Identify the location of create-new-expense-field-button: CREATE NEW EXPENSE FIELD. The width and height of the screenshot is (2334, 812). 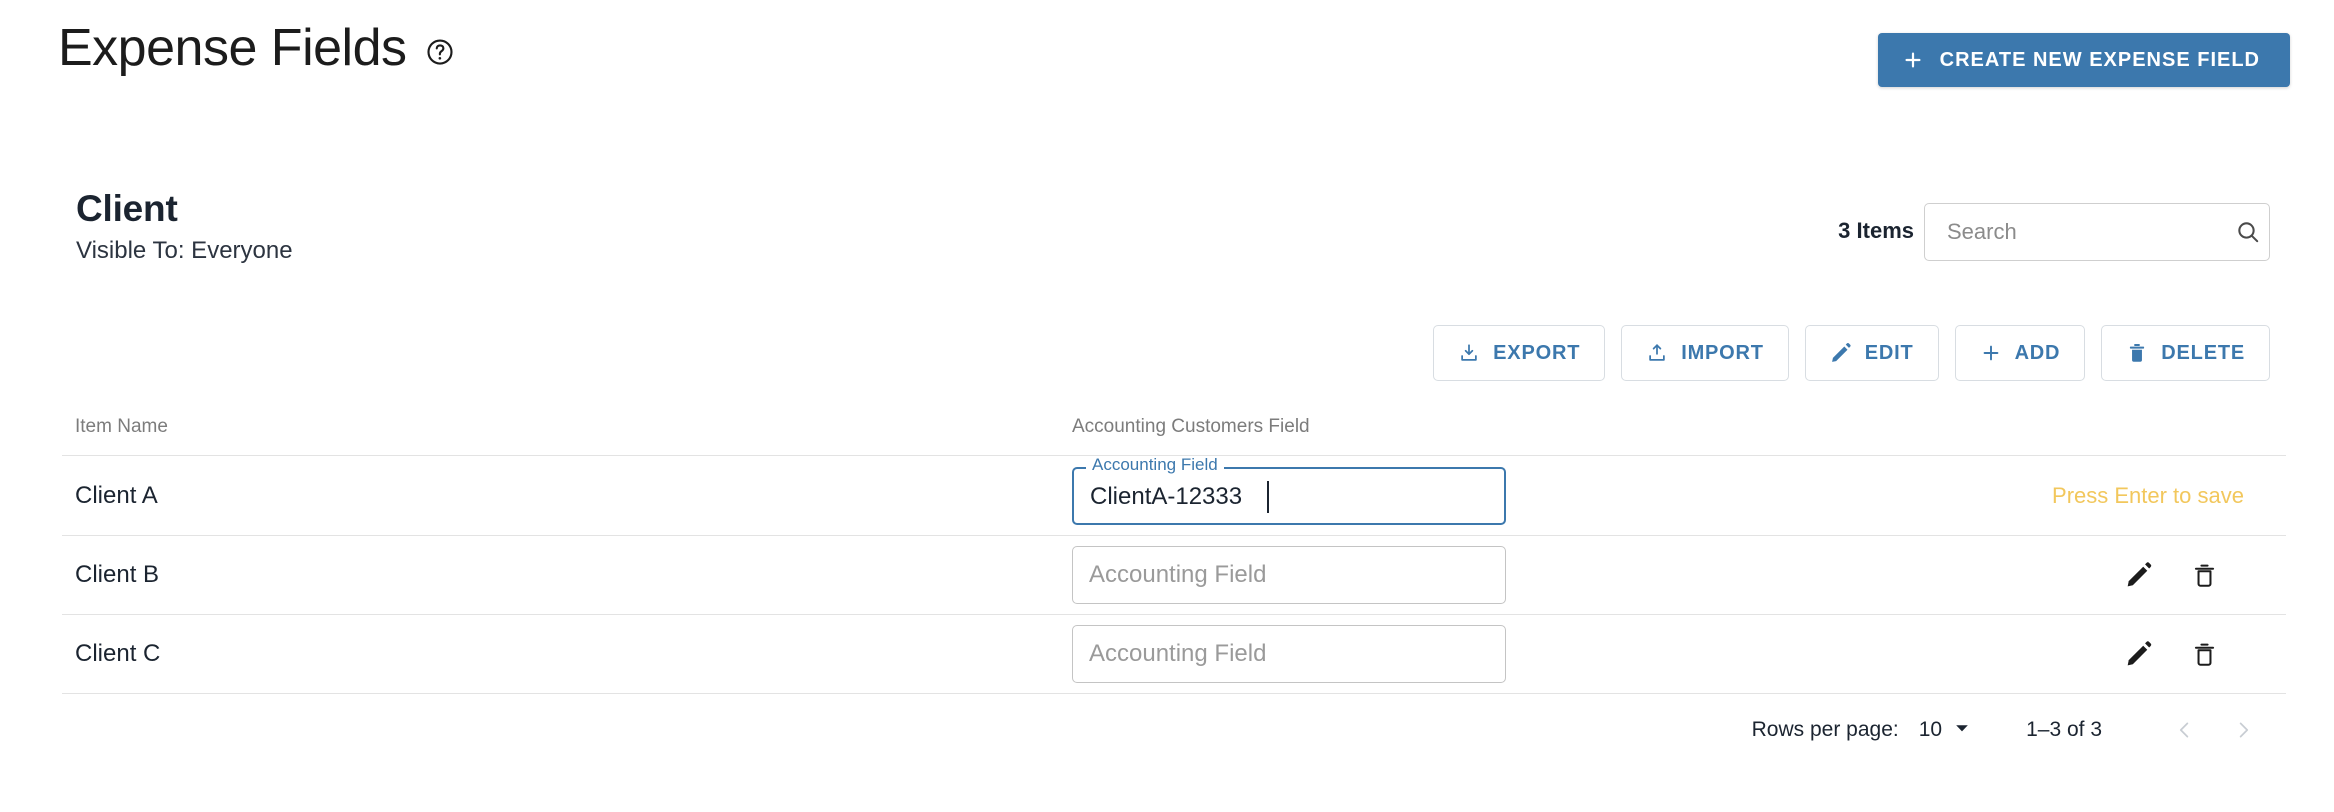
(2083, 60).